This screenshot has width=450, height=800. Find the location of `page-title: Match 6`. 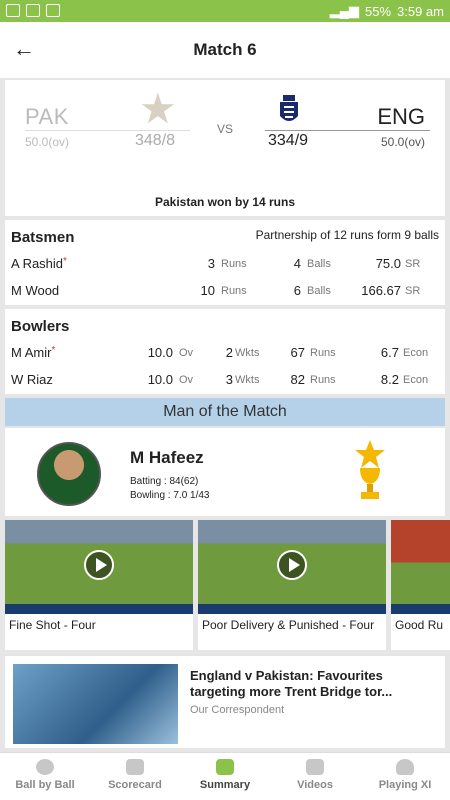

page-title: Match 6 is located at coordinates (225, 49).